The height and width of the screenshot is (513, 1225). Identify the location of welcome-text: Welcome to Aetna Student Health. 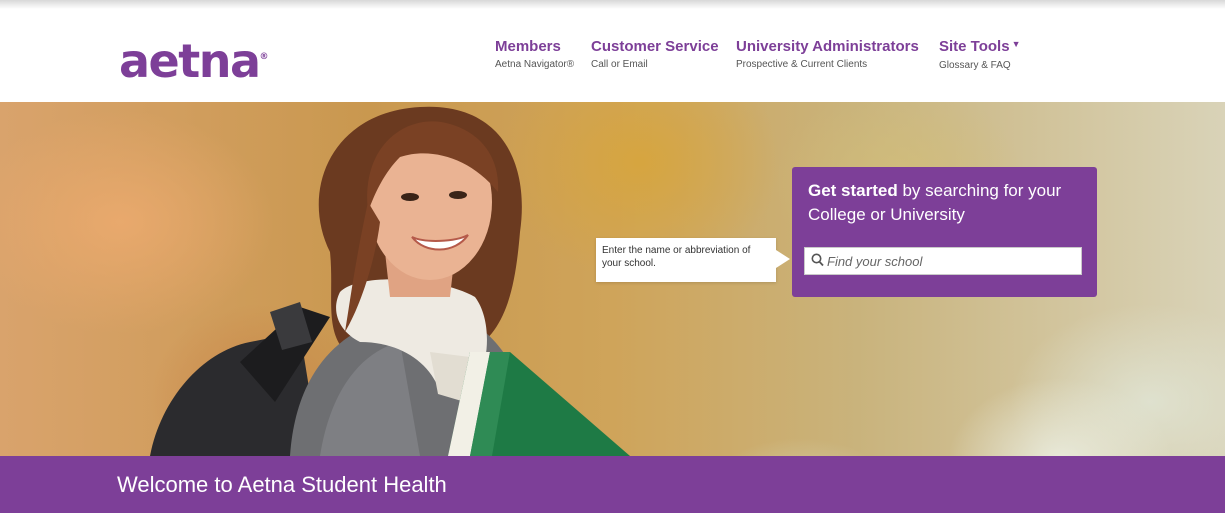
(282, 484).